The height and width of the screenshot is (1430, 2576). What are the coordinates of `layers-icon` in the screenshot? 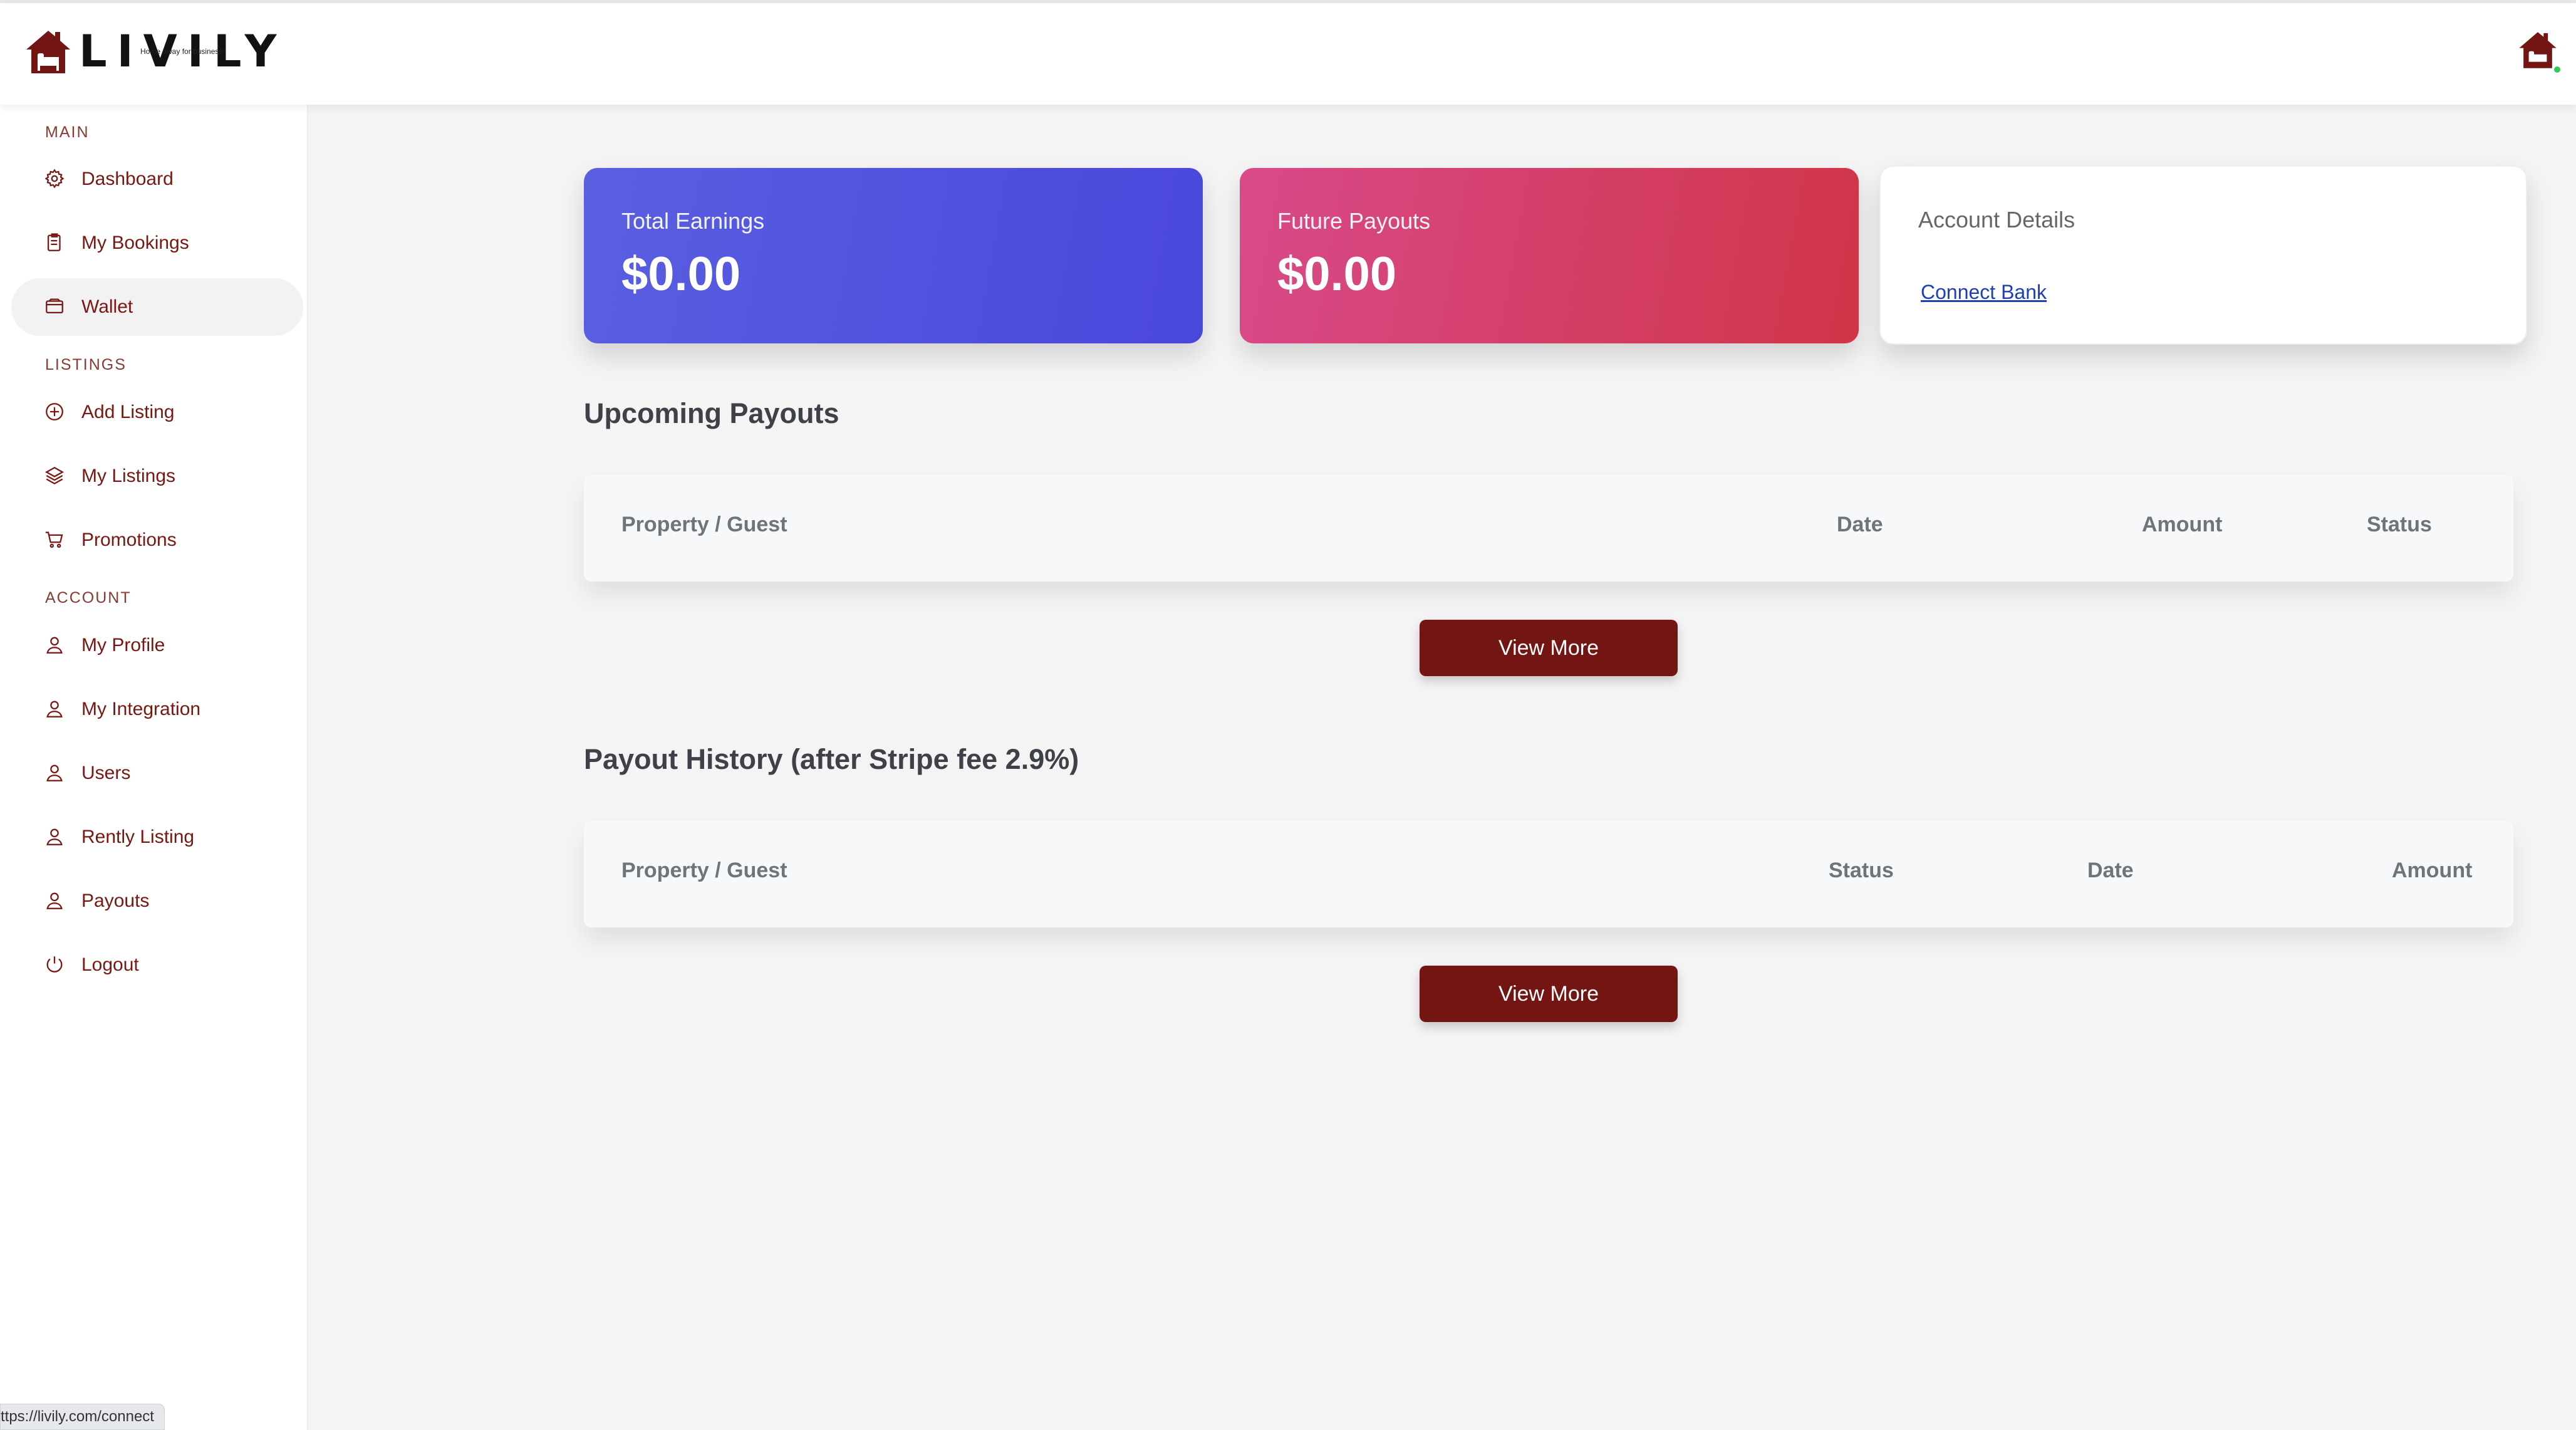 It's located at (55, 476).